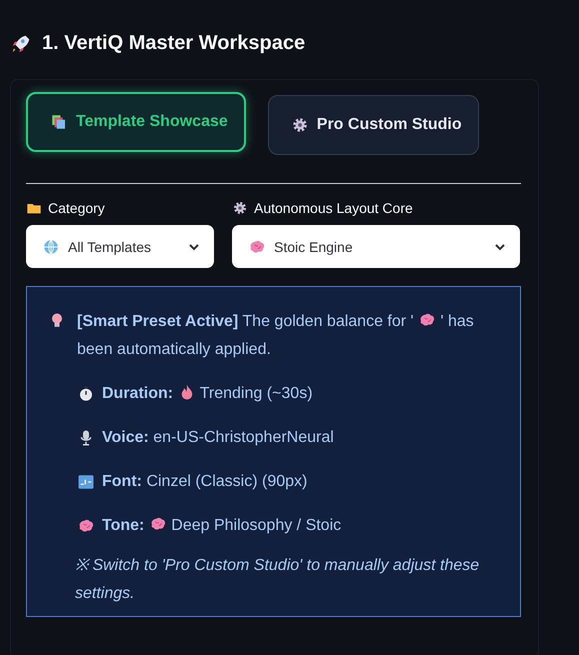 The image size is (579, 655). I want to click on stopwatch-icon, so click(86, 394).